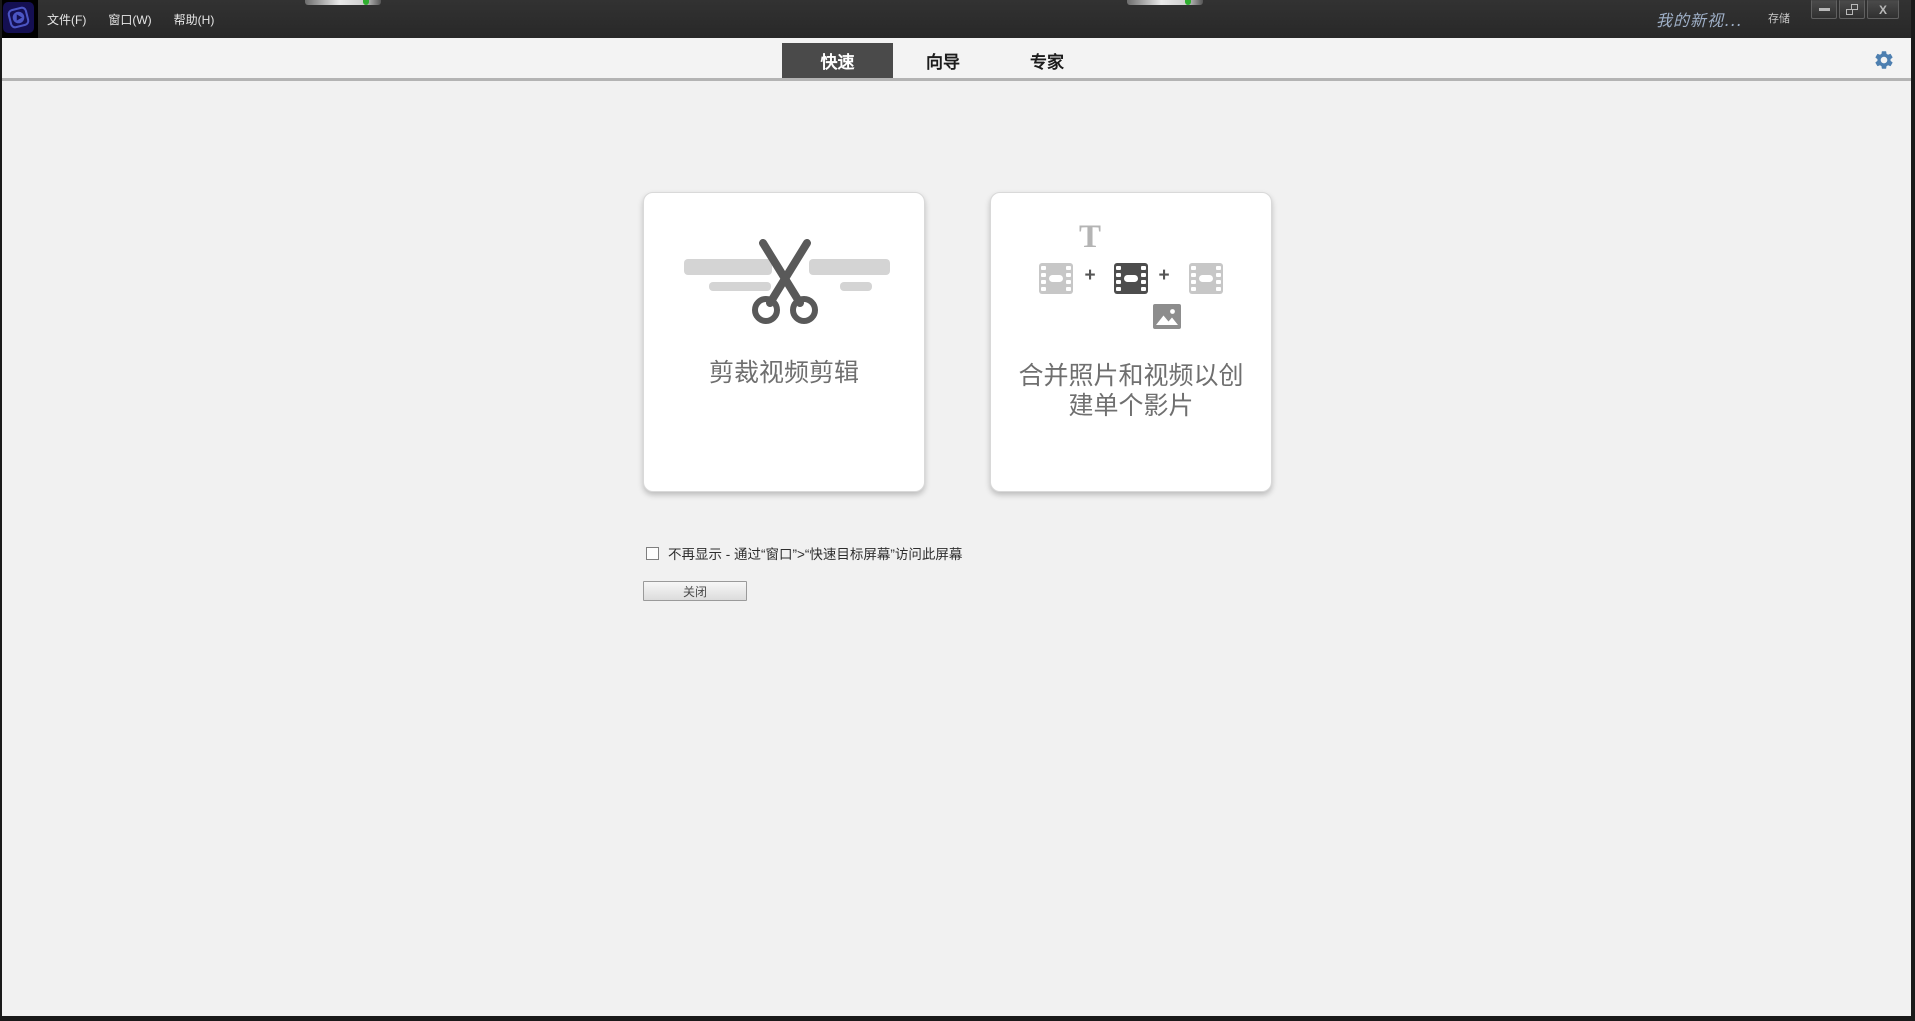 This screenshot has width=1915, height=1021. What do you see at coordinates (1047, 60) in the screenshot?
I see `tab-expert: 专家` at bounding box center [1047, 60].